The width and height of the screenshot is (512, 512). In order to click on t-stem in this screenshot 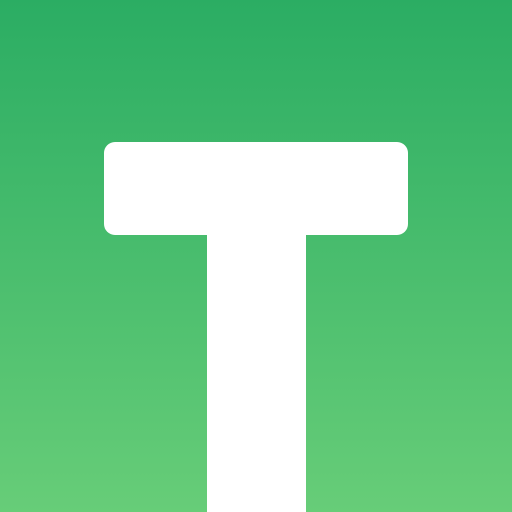, I will do `click(256, 368)`.